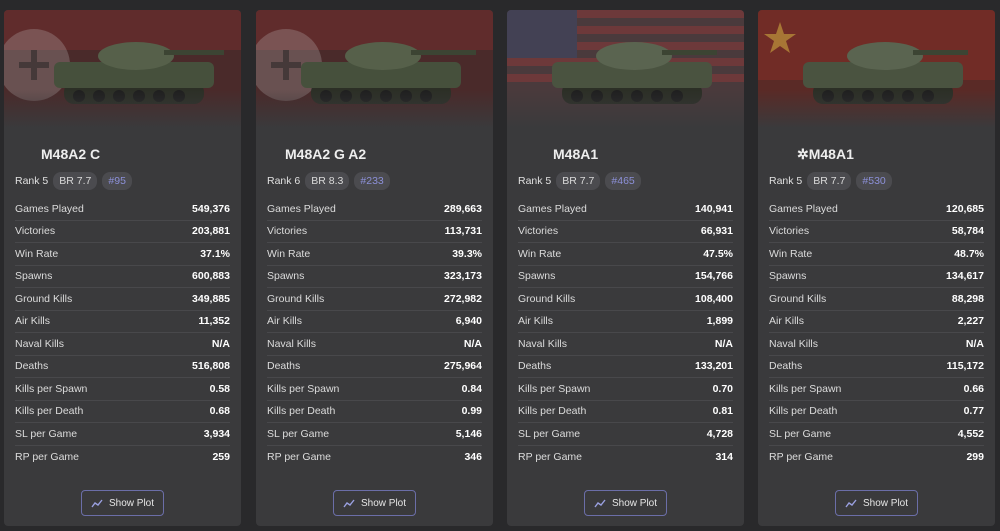  Describe the element at coordinates (463, 231) in the screenshot. I see `stat-value: 113,731` at that location.